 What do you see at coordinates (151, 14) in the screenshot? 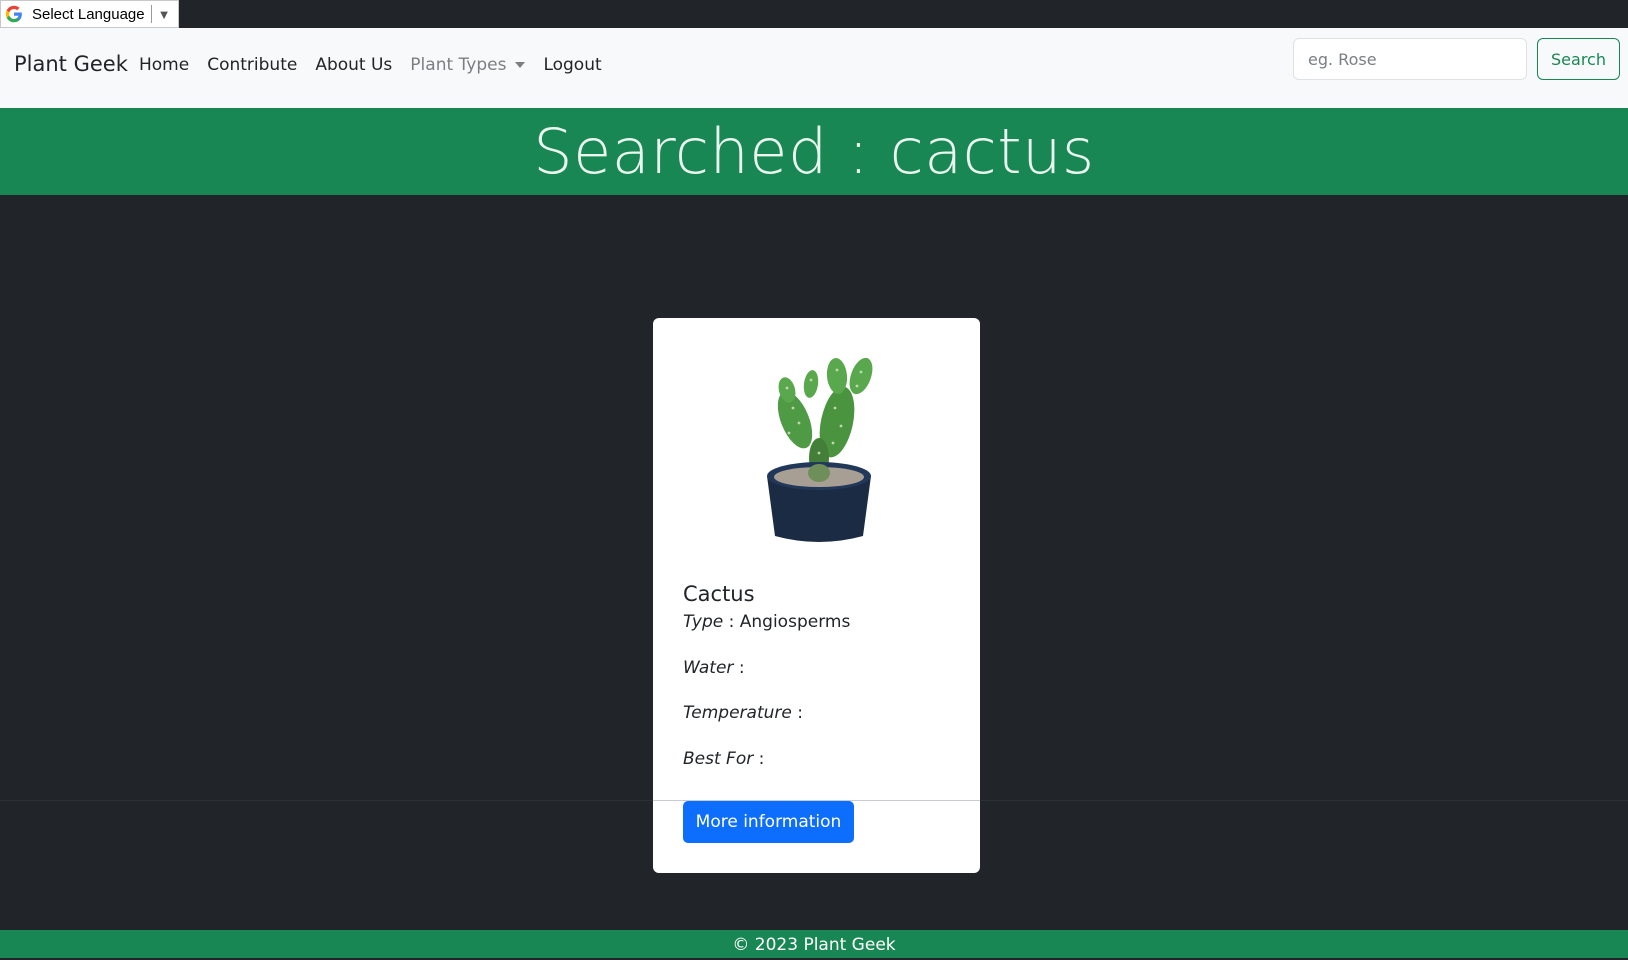
I see `divider` at bounding box center [151, 14].